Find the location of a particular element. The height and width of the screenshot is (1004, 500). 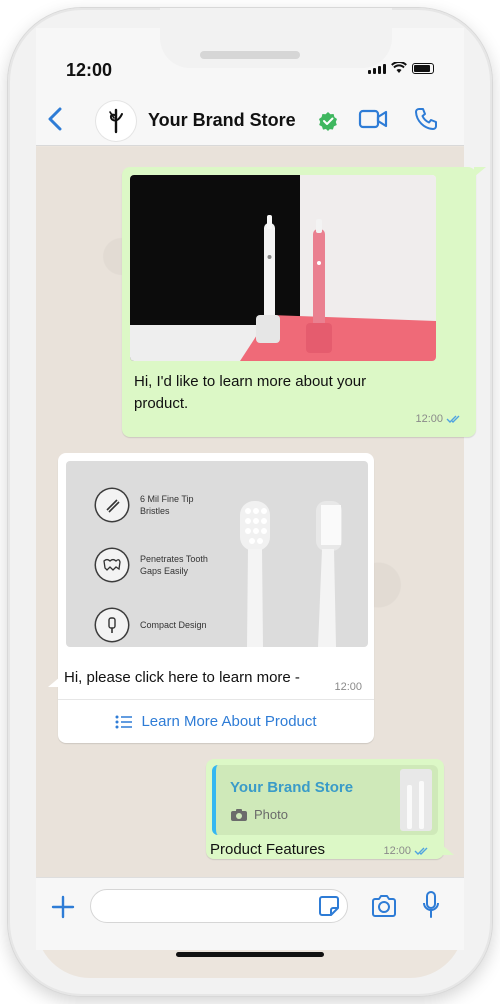

home-indicator is located at coordinates (250, 954).